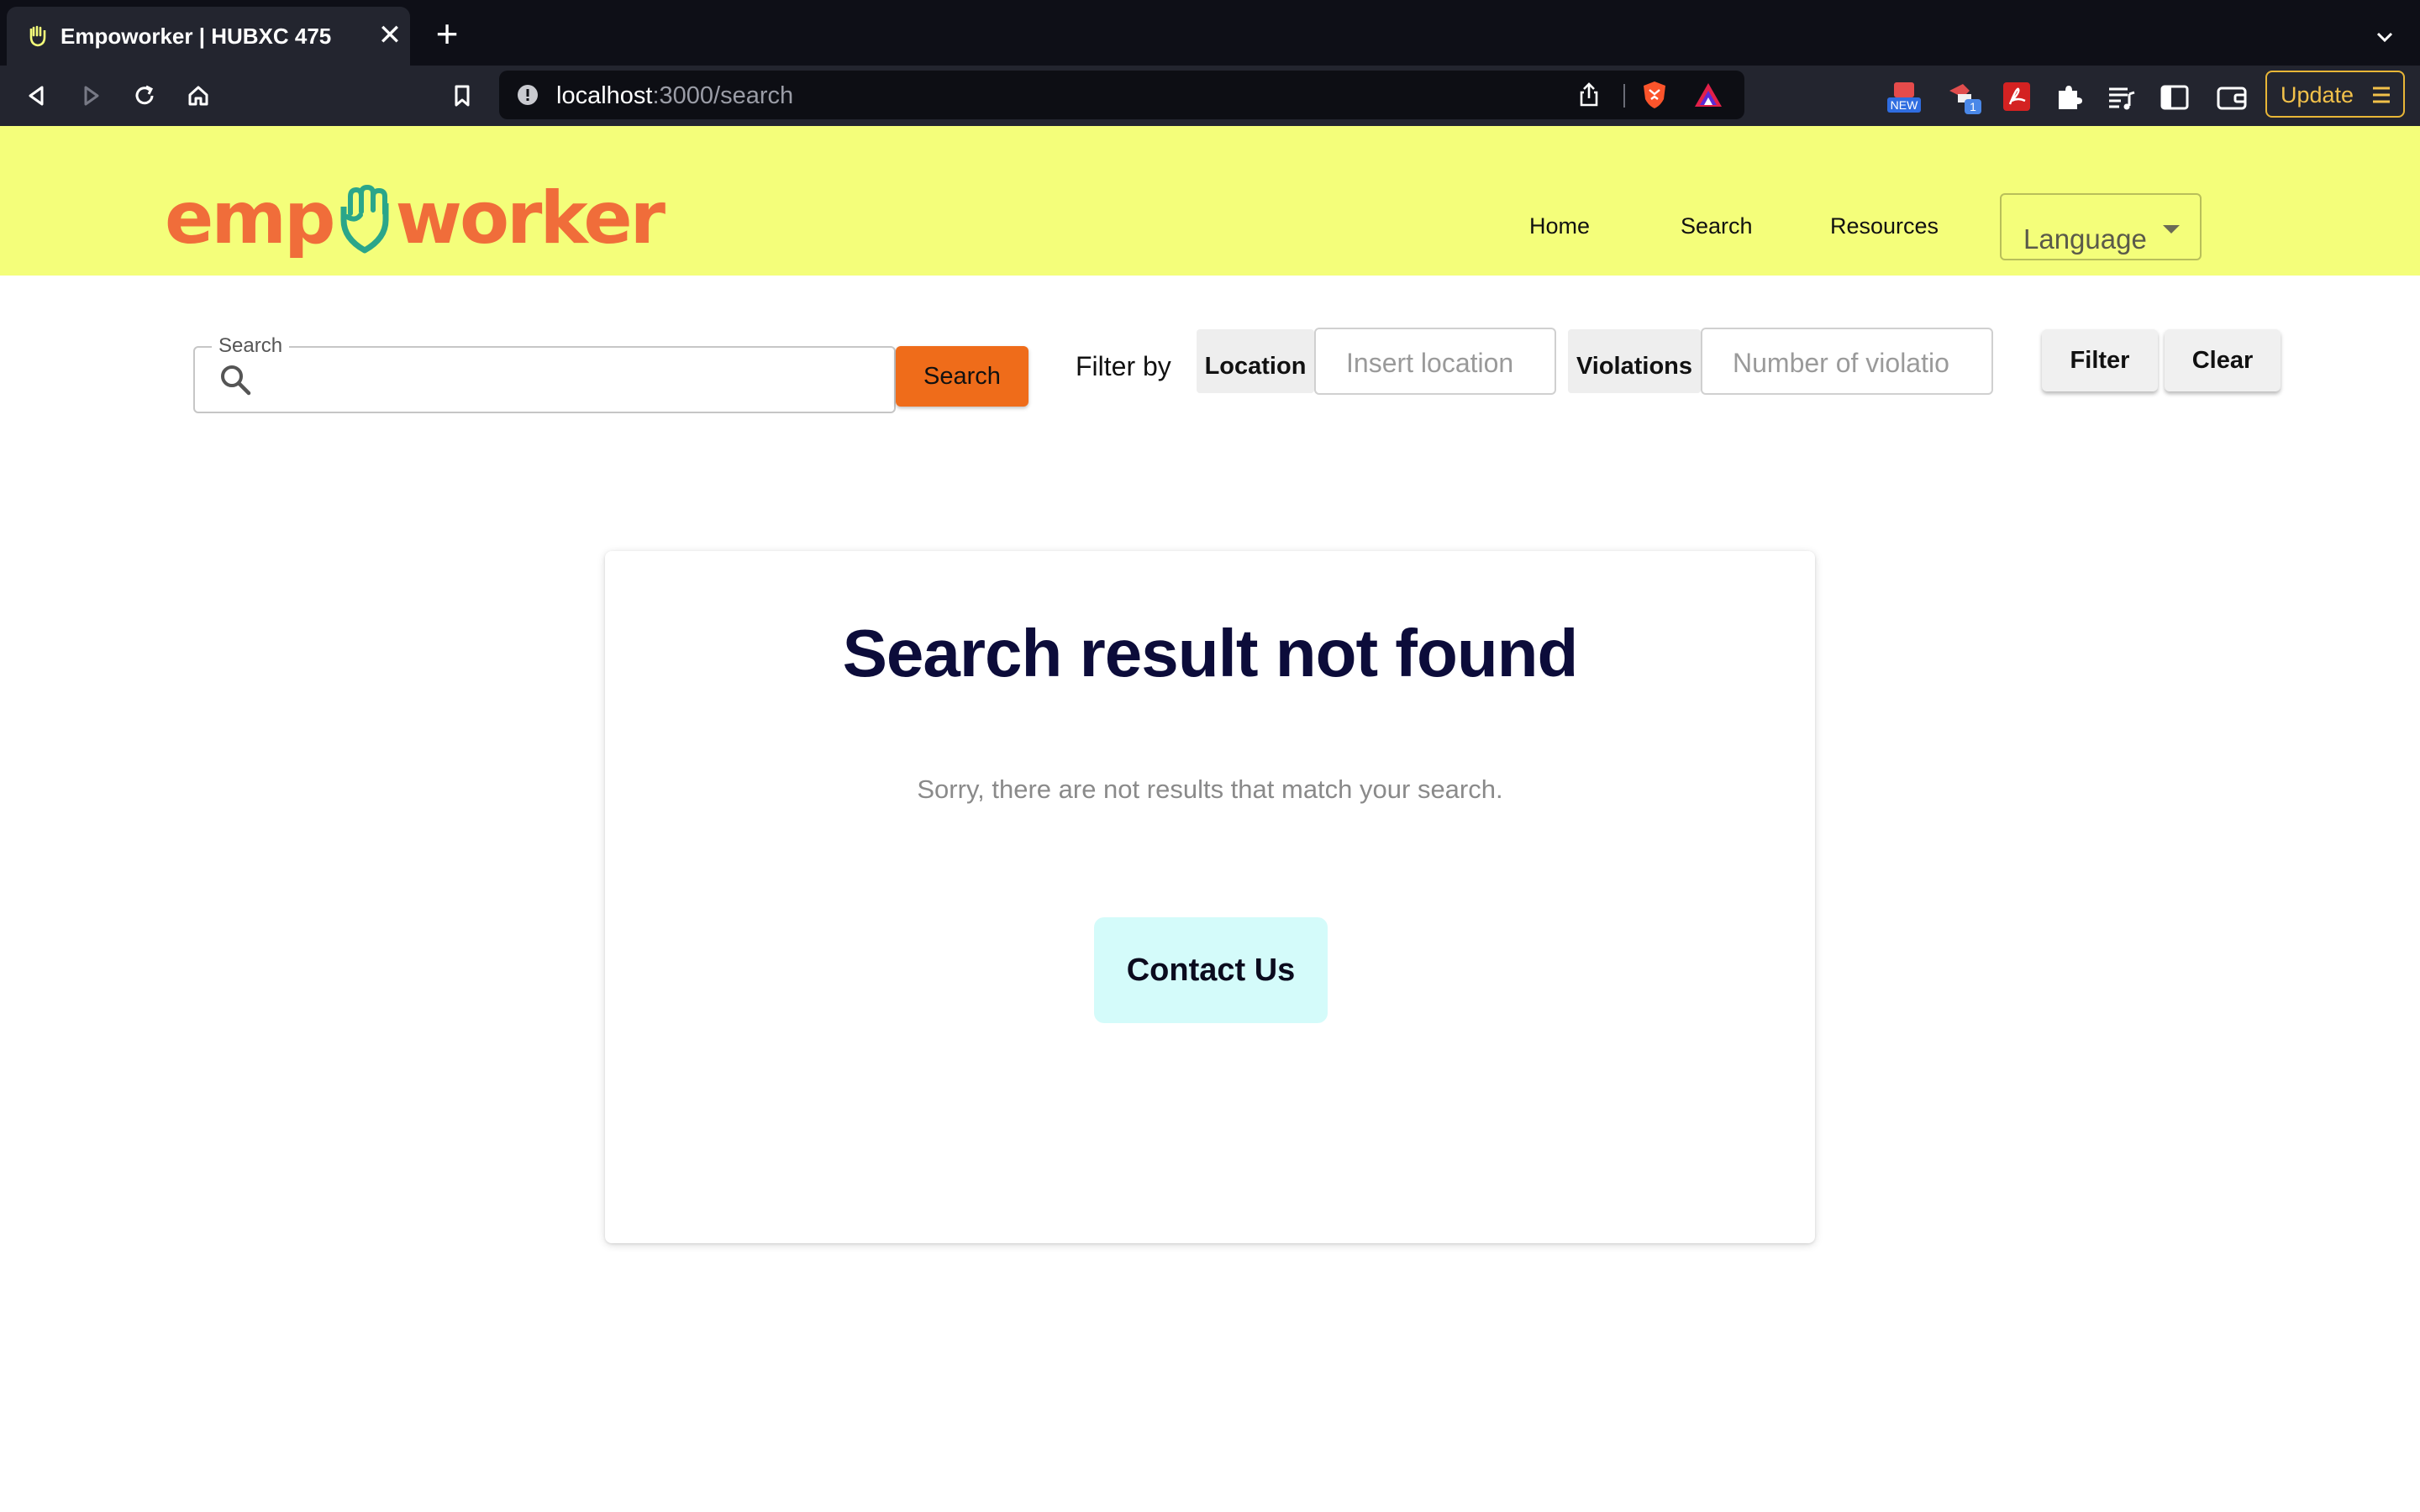 This screenshot has height=1512, width=2420. Describe the element at coordinates (236, 380) in the screenshot. I see `search-icon` at that location.